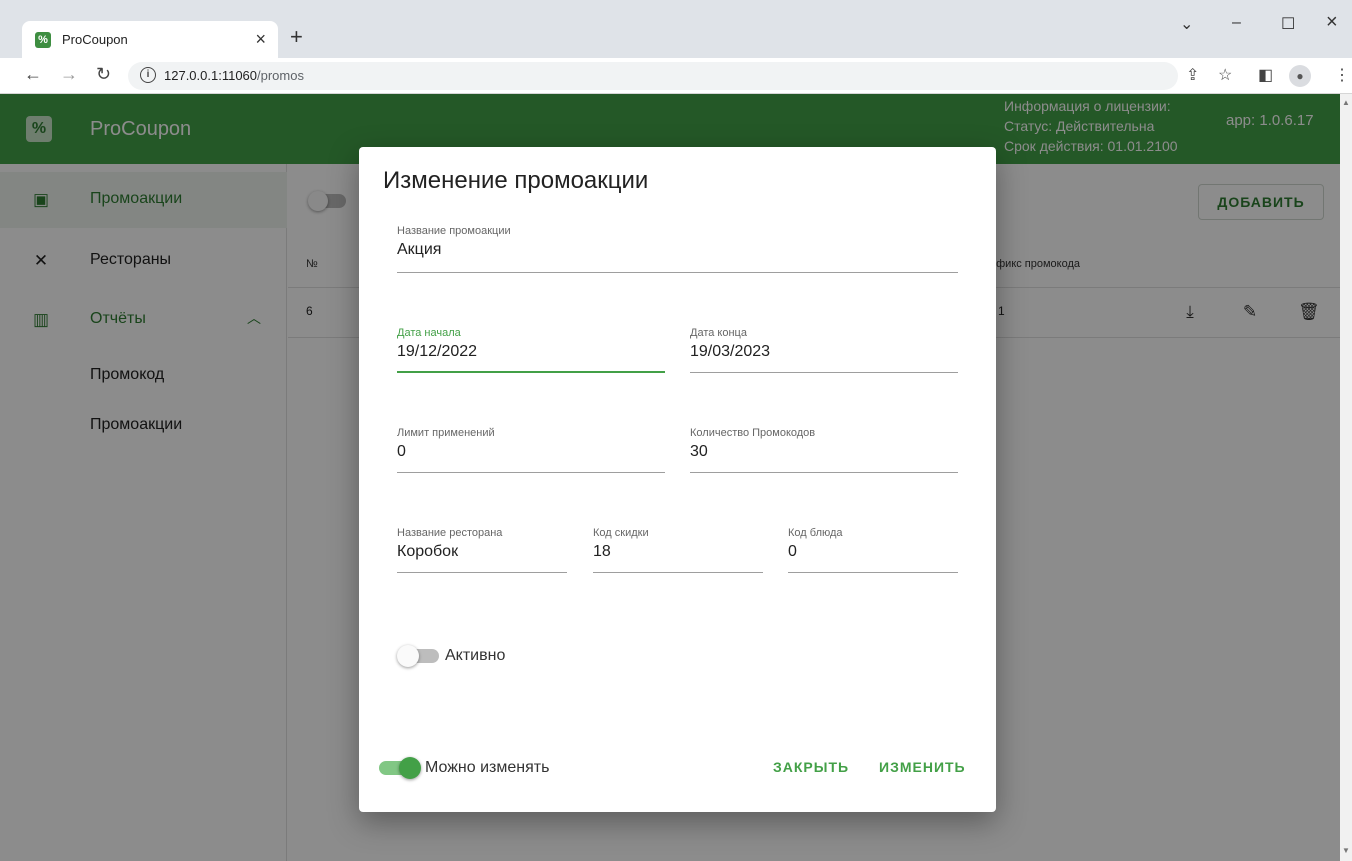 The width and height of the screenshot is (1352, 861). Describe the element at coordinates (1186, 24) in the screenshot. I see `tab-search-chevron-icon: ⌄` at that location.